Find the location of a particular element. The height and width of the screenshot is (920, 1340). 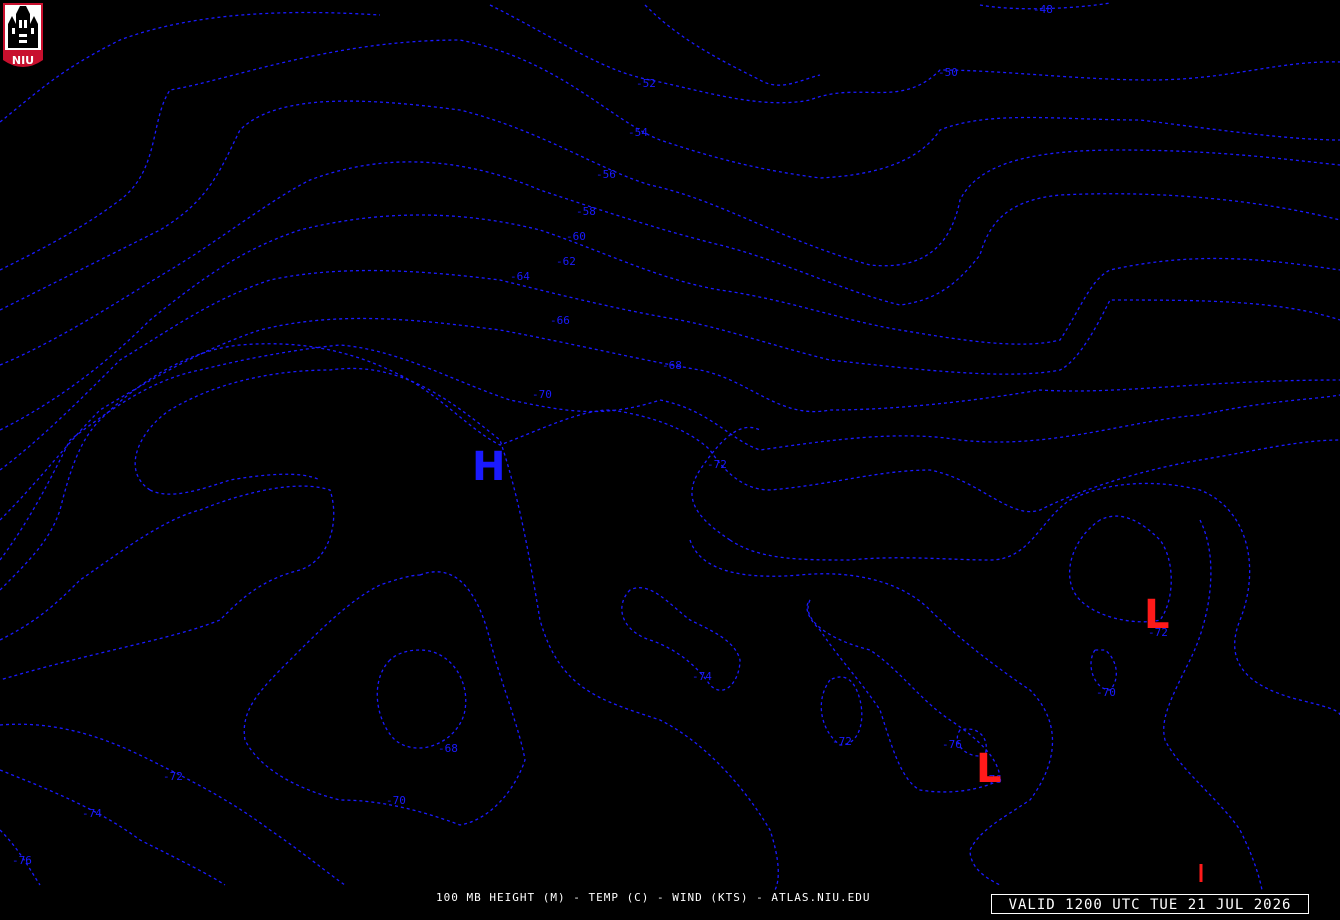

contour-label: -66 is located at coordinates (560, 320).